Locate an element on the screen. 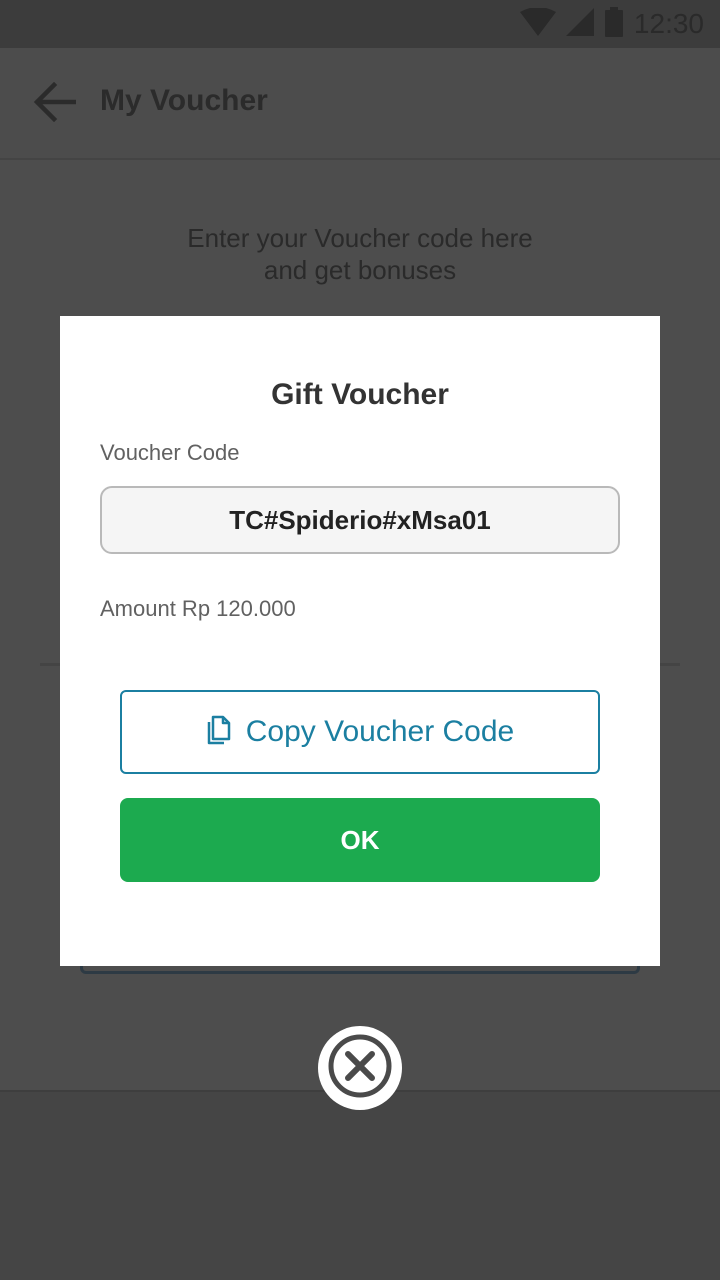 Image resolution: width=720 pixels, height=1280 pixels. bottom-background is located at coordinates (360, 1185).